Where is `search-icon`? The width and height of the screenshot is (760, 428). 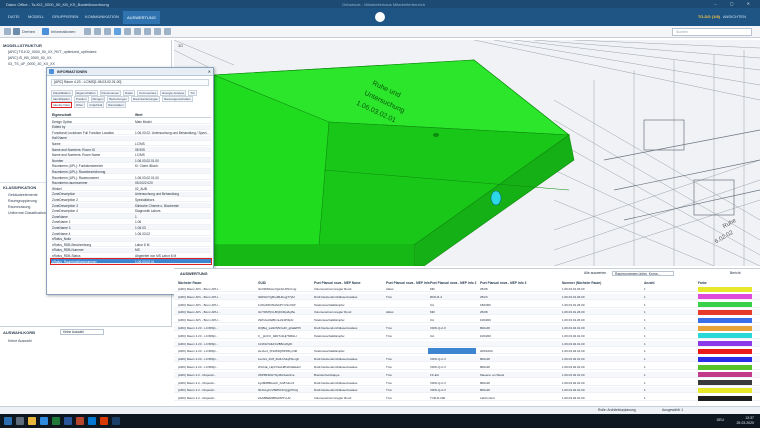 search-icon is located at coordinates (20, 421).